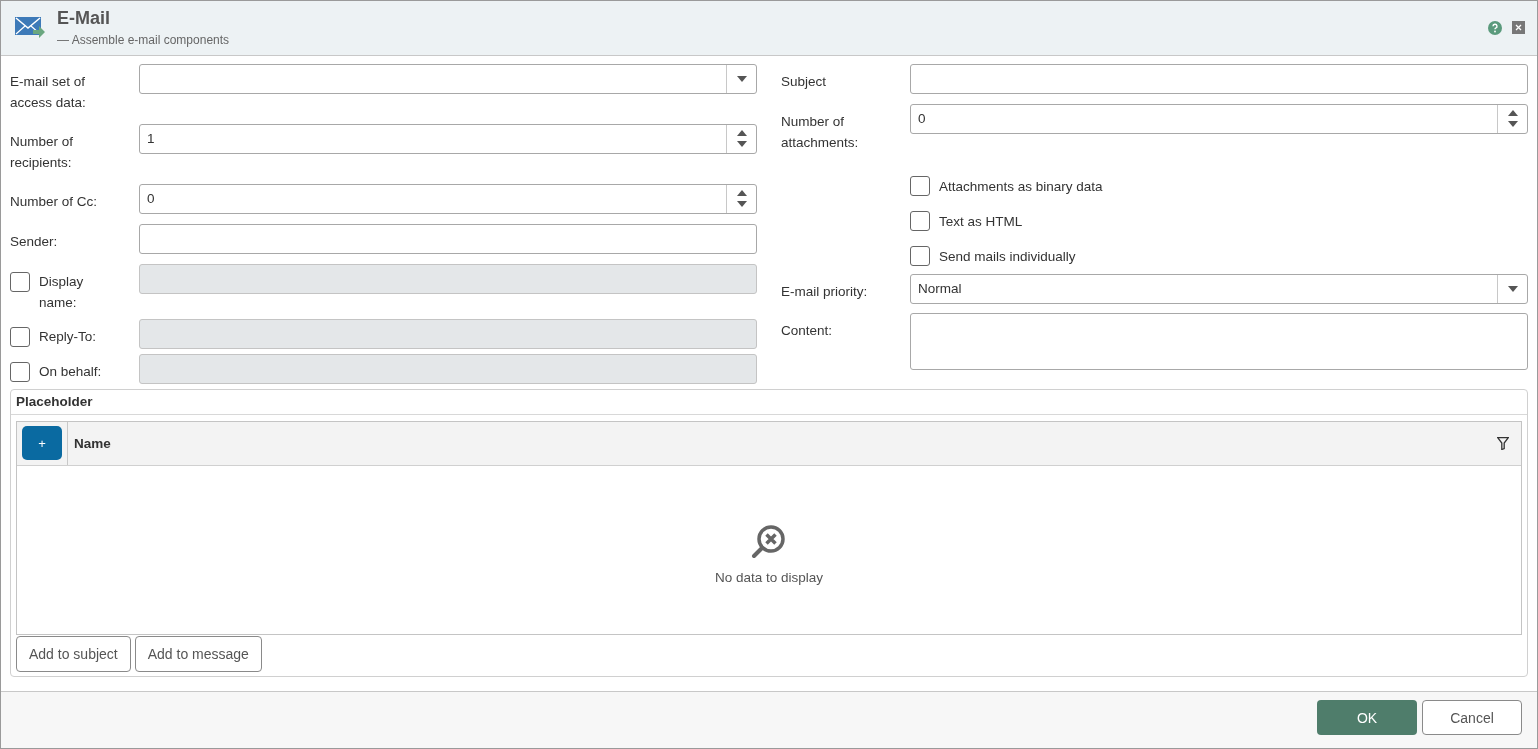 This screenshot has height=749, width=1538. Describe the element at coordinates (807, 331) in the screenshot. I see `field-label: Content:` at that location.